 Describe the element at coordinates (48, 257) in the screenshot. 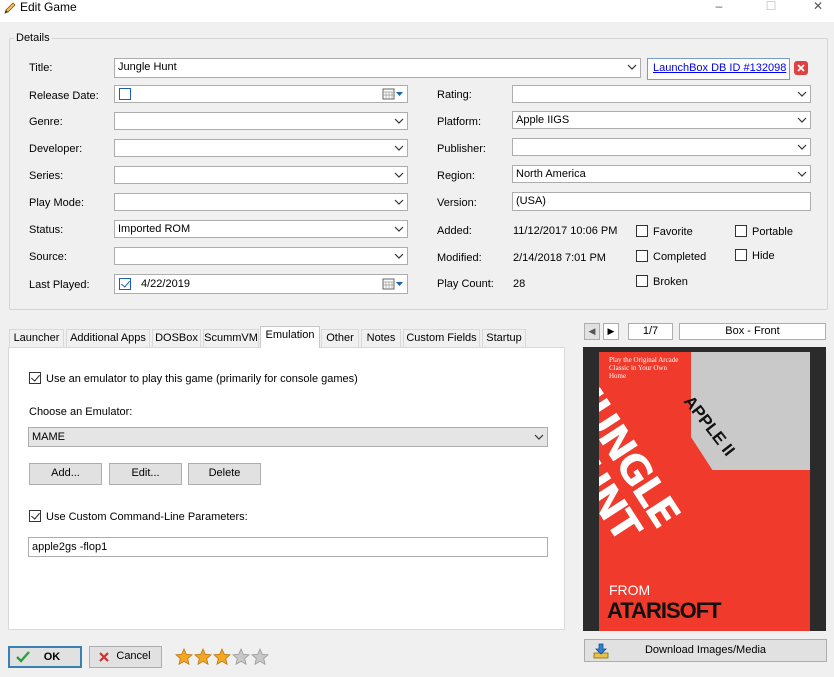

I see `source-label: Source:` at that location.